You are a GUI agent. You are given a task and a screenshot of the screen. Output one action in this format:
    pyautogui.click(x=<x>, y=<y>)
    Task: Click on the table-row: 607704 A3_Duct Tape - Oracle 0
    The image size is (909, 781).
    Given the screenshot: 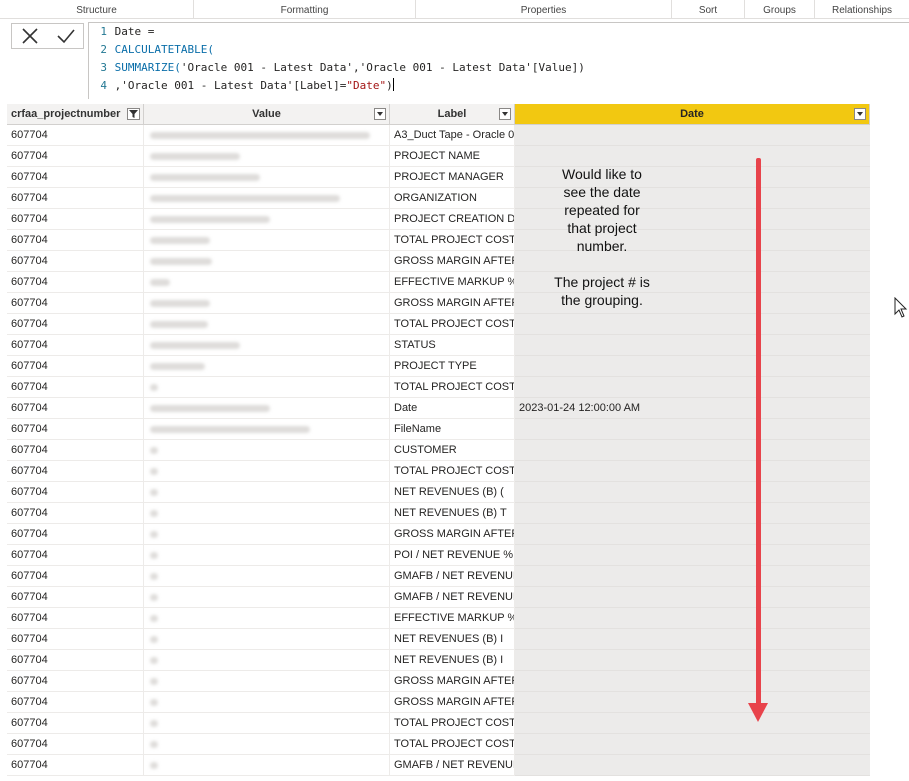 What is the action you would take?
    pyautogui.click(x=438, y=135)
    